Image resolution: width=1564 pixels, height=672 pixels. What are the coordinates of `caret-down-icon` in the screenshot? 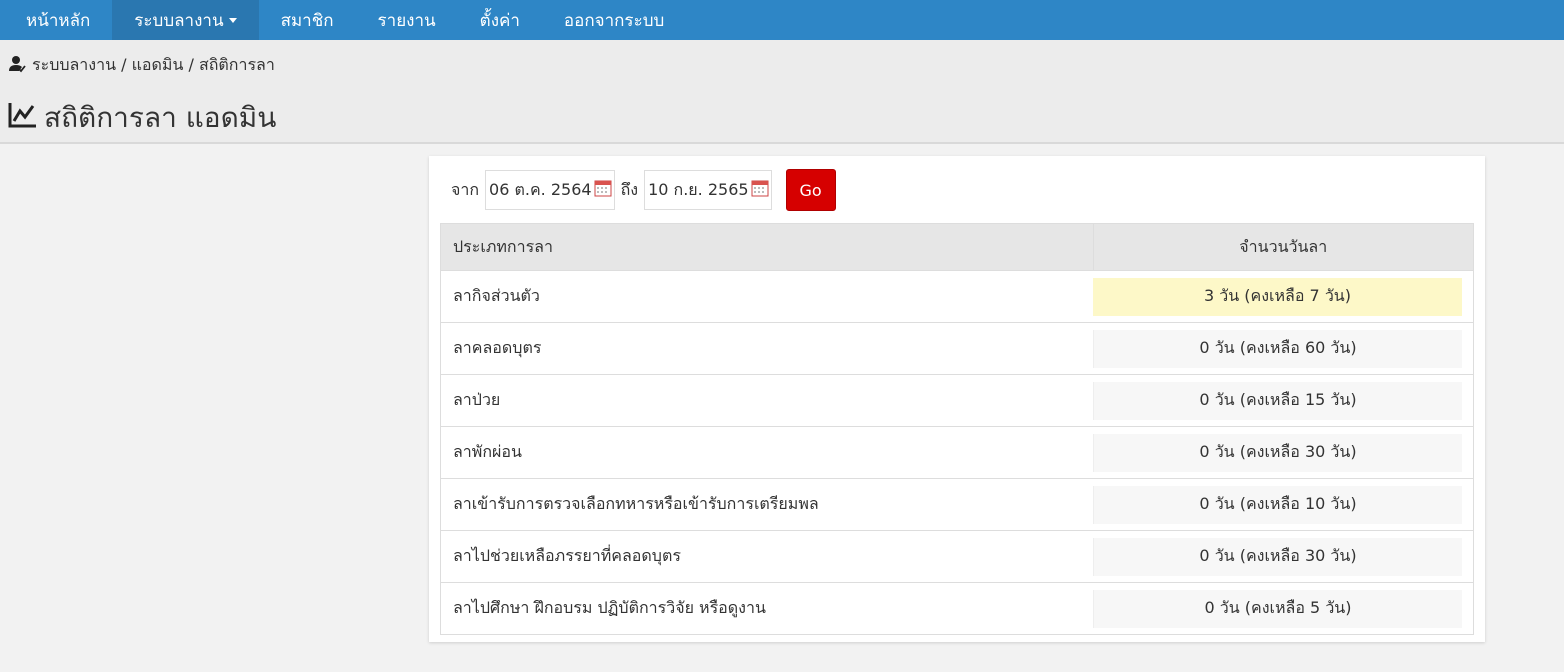 It's located at (232, 20).